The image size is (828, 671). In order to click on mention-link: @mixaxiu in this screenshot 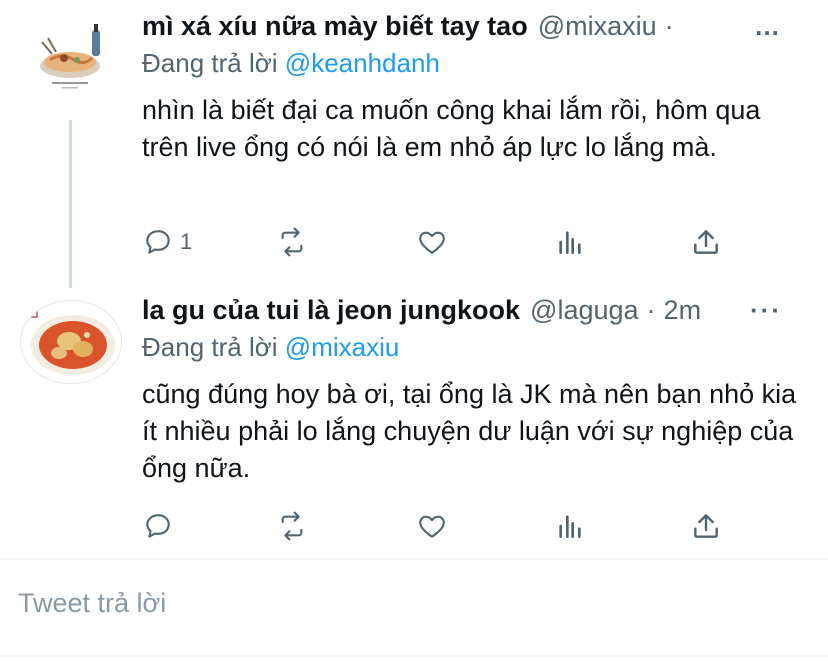, I will do `click(342, 347)`.